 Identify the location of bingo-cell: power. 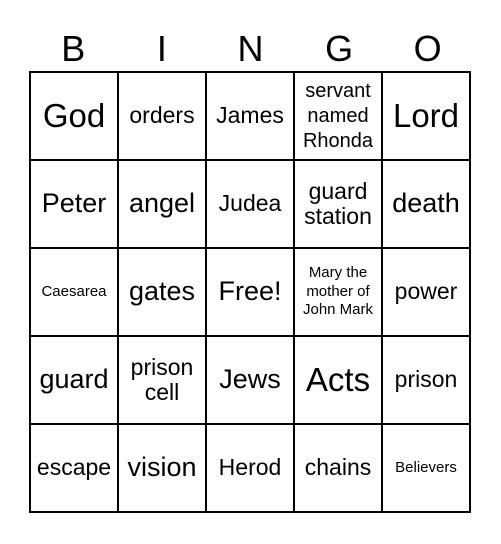
(426, 292).